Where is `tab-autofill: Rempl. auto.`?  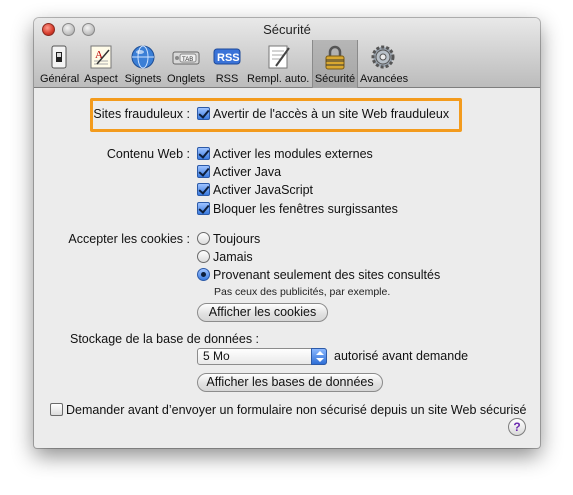 tab-autofill: Rempl. auto. is located at coordinates (278, 63).